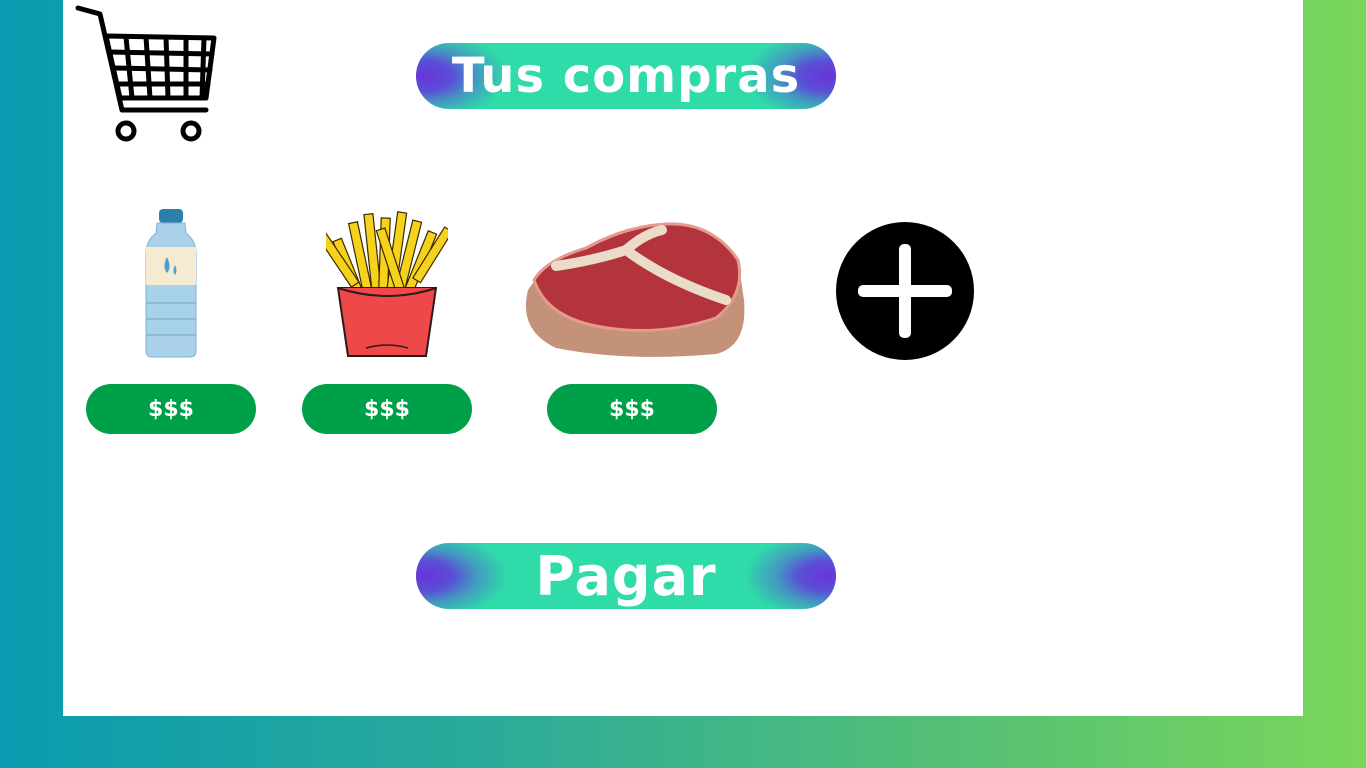  Describe the element at coordinates (905, 291) in the screenshot. I see `add-product-button` at that location.